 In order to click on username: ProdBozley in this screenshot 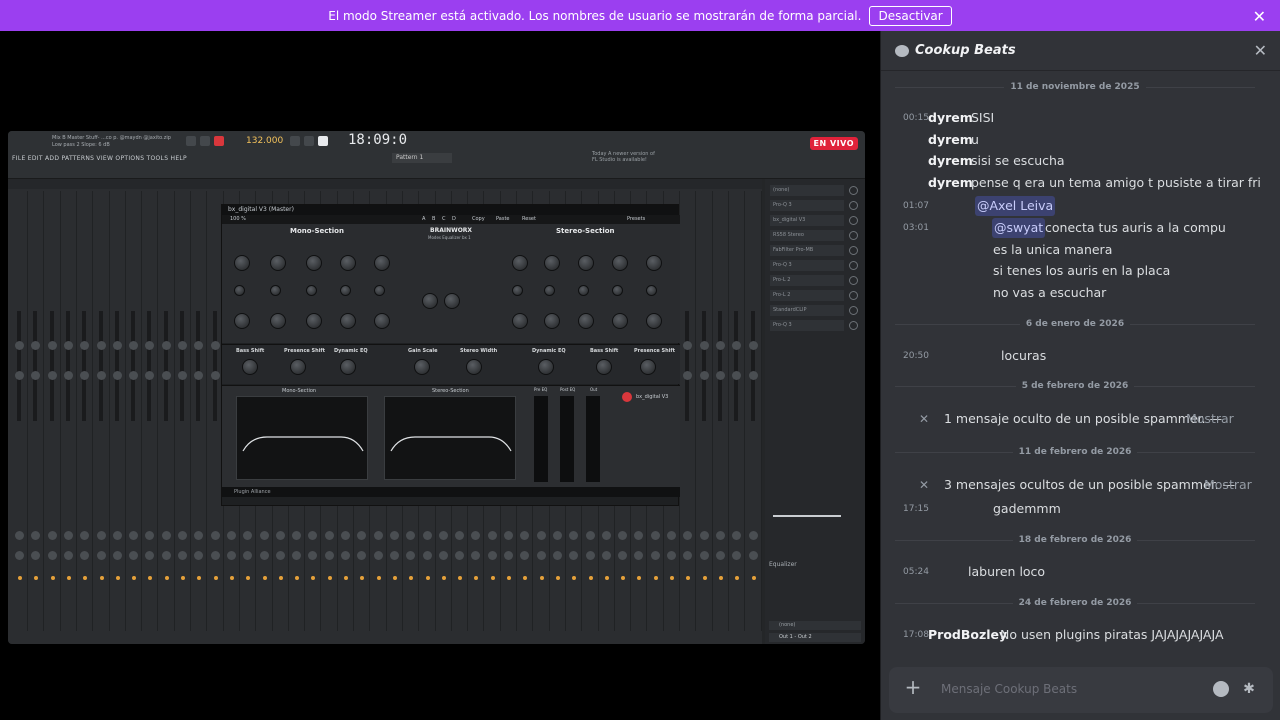, I will do `click(967, 635)`.